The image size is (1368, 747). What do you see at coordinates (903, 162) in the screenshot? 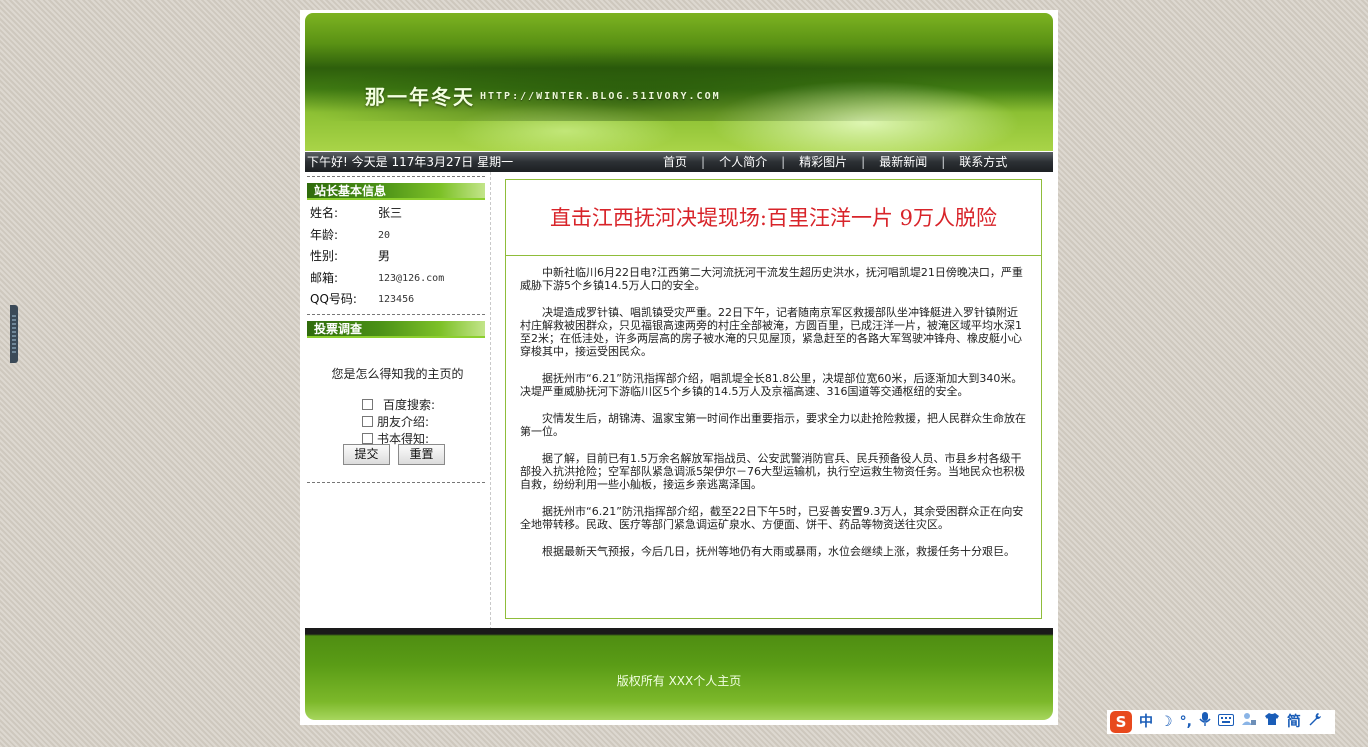
I see `nav-news: 最新新闻` at bounding box center [903, 162].